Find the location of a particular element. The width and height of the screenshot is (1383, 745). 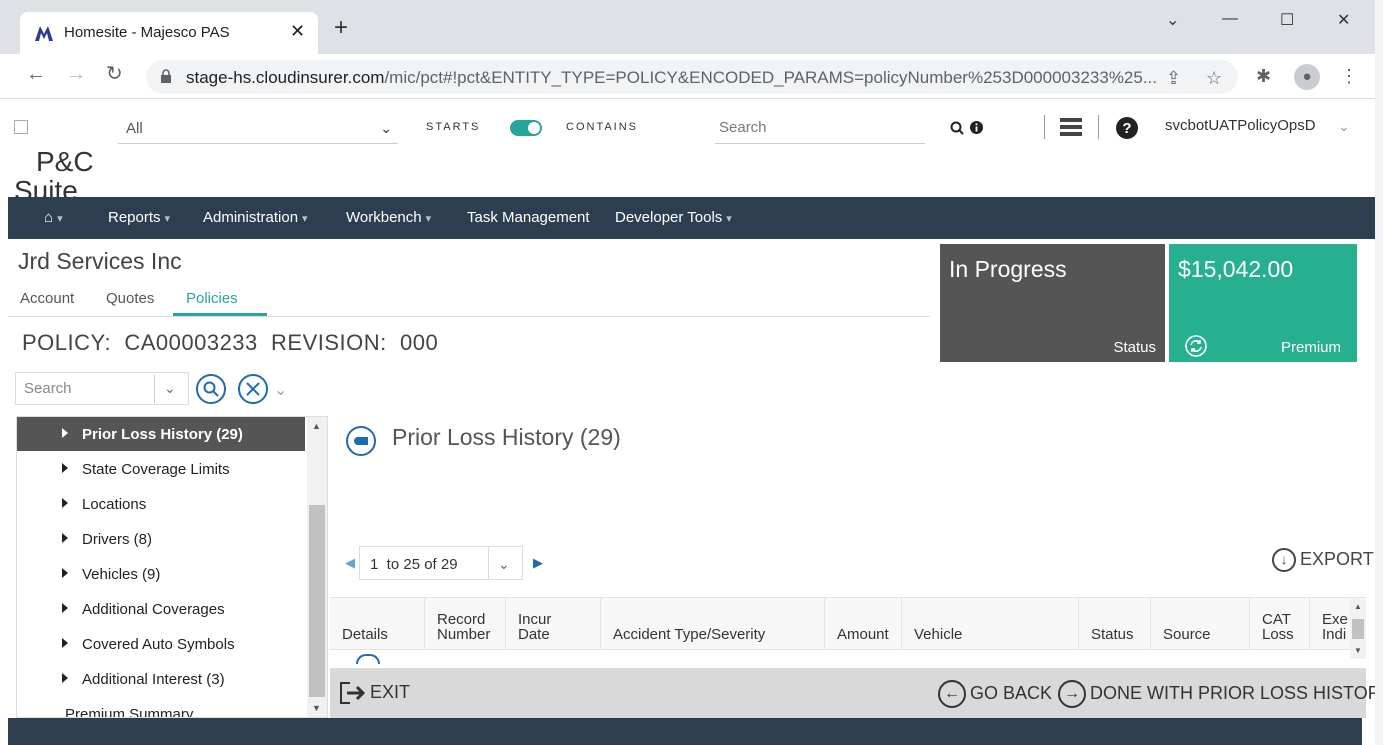

nav-administration: Administration ▾ is located at coordinates (255, 217).